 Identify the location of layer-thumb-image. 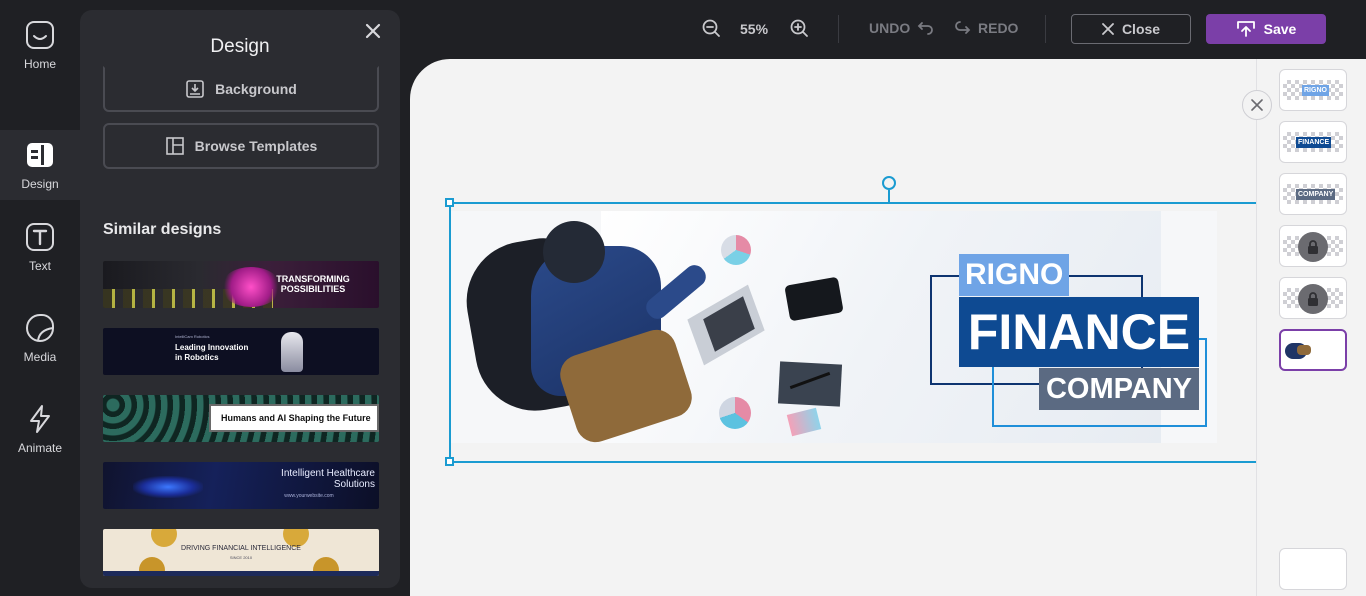
(1313, 350).